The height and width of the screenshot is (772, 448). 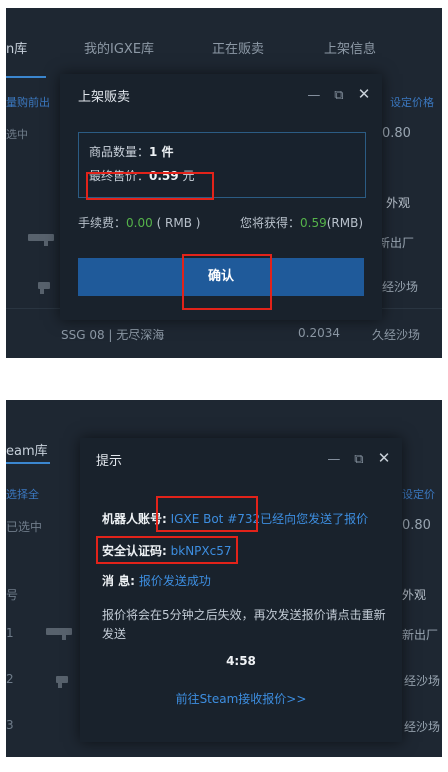 What do you see at coordinates (241, 458) in the screenshot?
I see `dialog-header: 提示 — ⧉ ✕` at bounding box center [241, 458].